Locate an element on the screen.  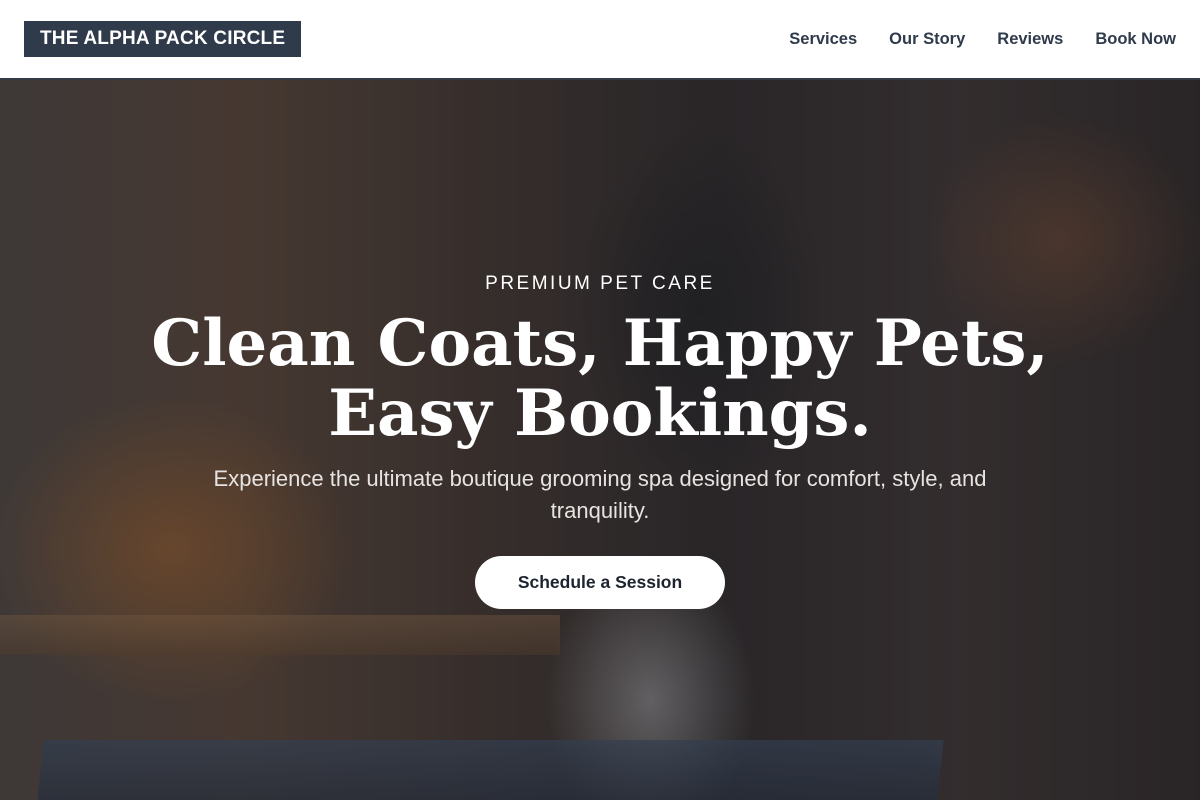
nav-link-our-story: Our Story is located at coordinates (927, 39).